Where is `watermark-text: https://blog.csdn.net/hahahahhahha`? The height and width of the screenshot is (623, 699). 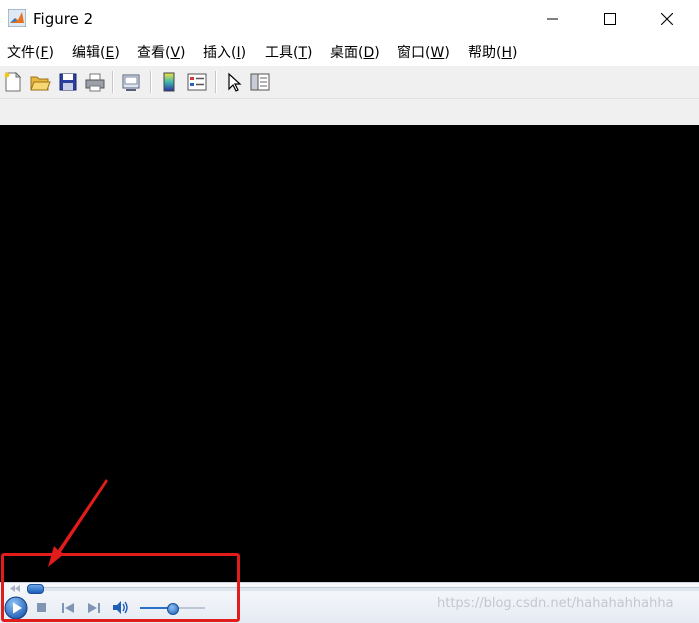 watermark-text: https://blog.csdn.net/hahahahhahha is located at coordinates (555, 603).